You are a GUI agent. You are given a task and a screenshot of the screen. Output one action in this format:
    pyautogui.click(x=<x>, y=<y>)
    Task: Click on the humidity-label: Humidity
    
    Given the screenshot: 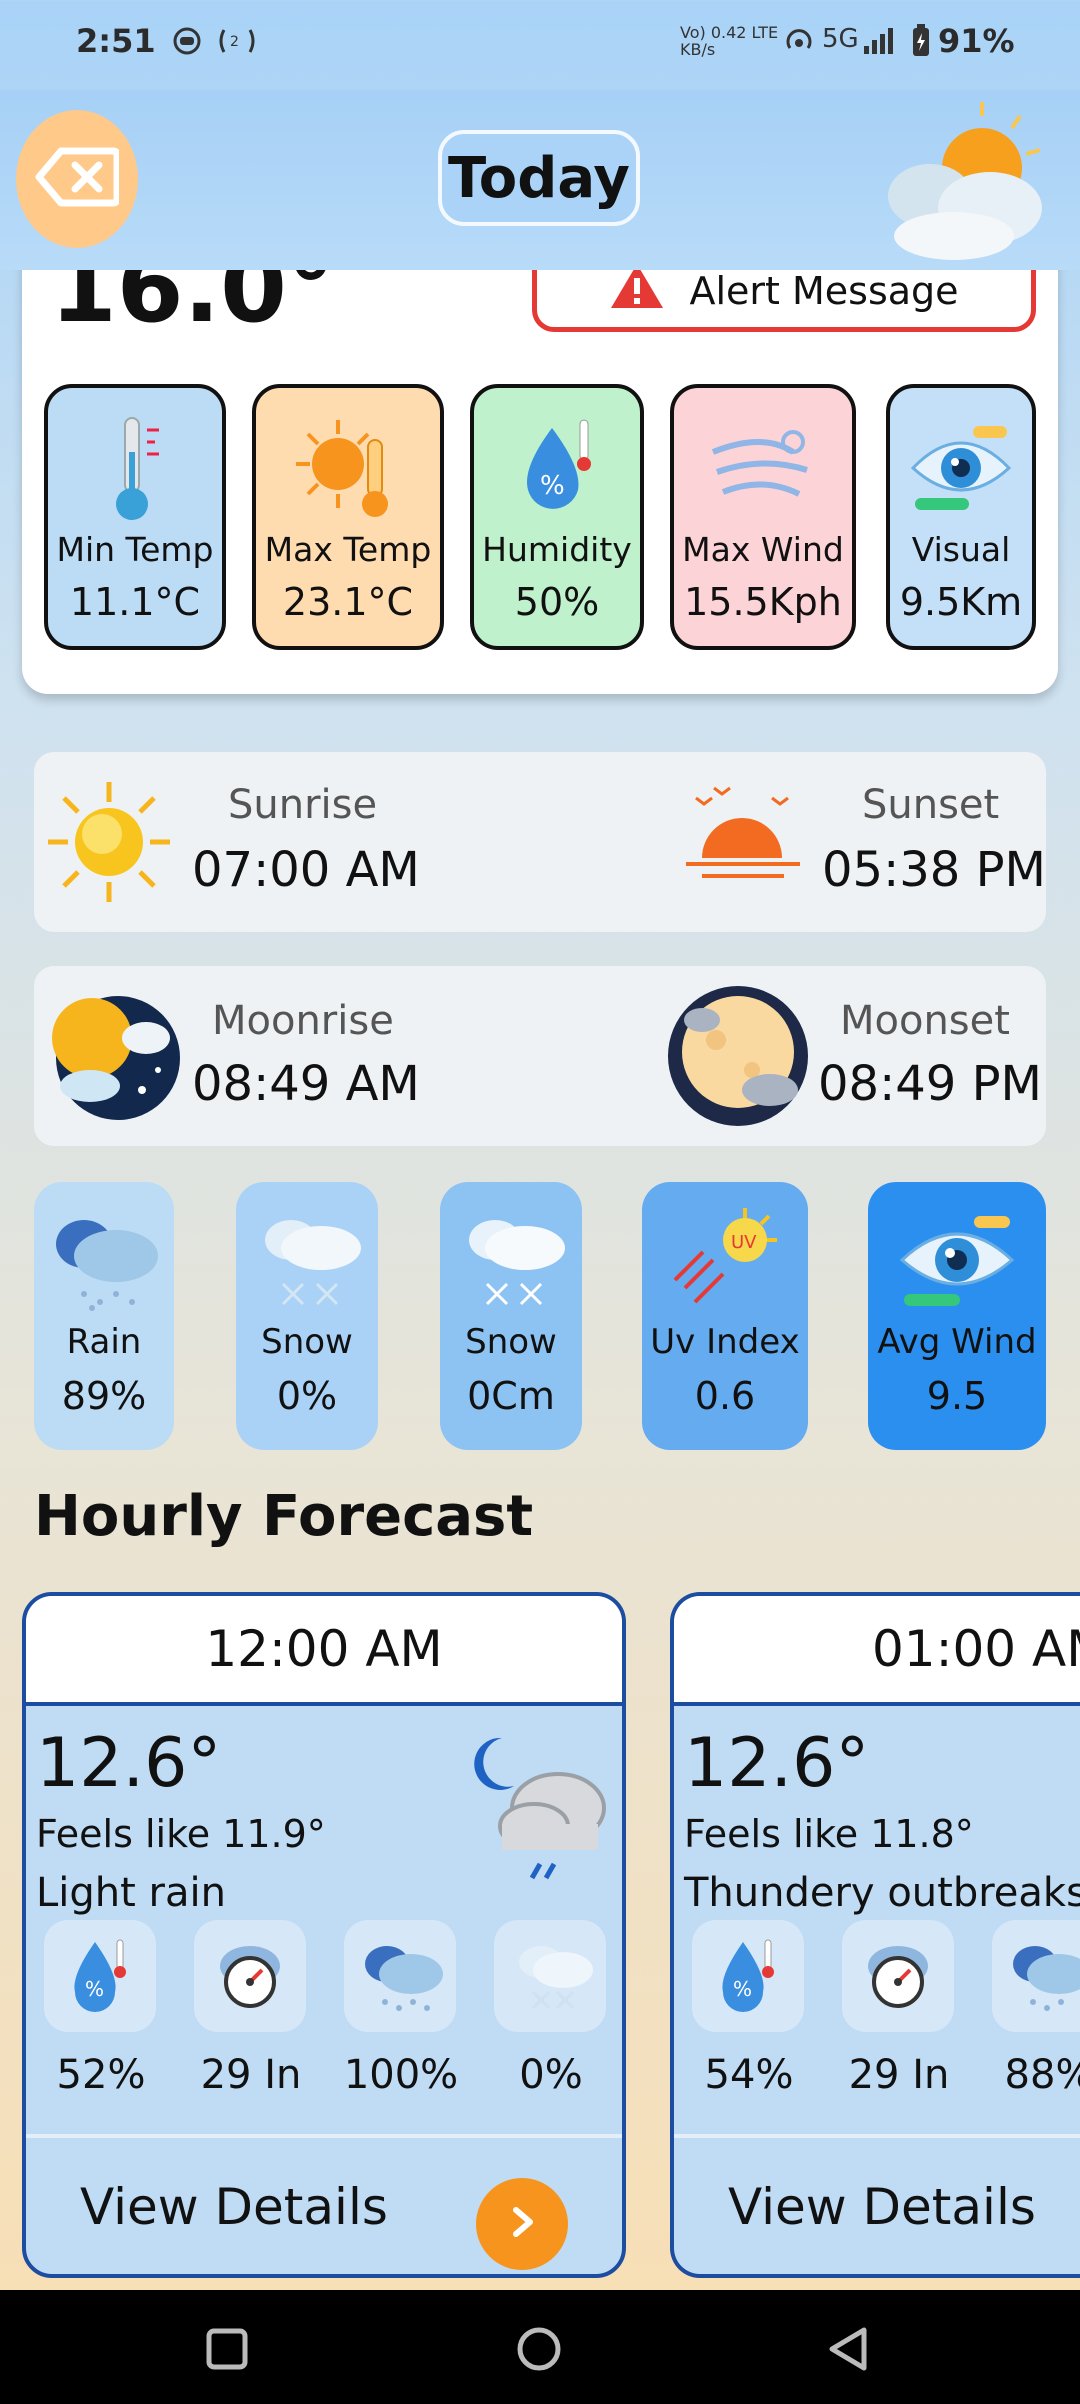 What is the action you would take?
    pyautogui.click(x=557, y=549)
    